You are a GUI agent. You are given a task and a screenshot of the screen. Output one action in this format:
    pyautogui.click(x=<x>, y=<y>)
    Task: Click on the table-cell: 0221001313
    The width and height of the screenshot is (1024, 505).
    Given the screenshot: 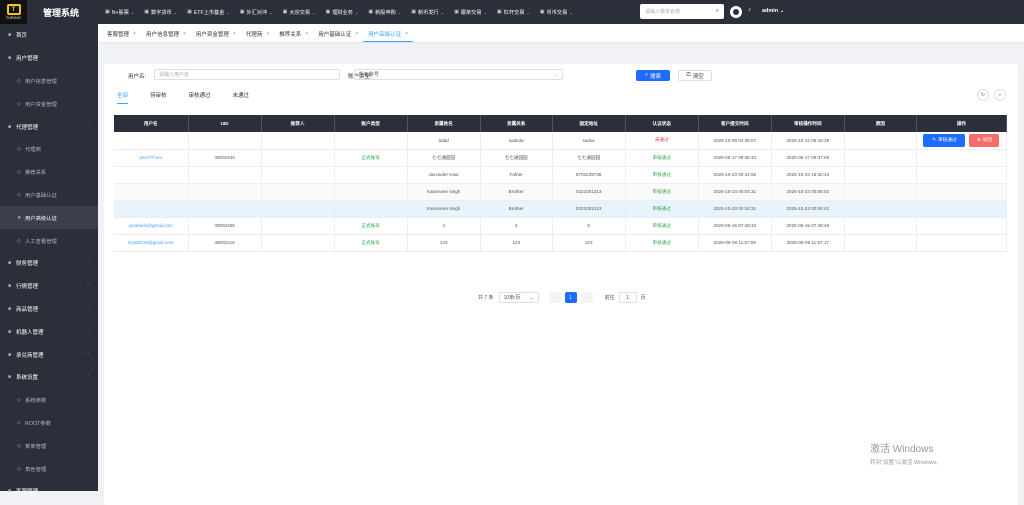 What is the action you would take?
    pyautogui.click(x=589, y=192)
    